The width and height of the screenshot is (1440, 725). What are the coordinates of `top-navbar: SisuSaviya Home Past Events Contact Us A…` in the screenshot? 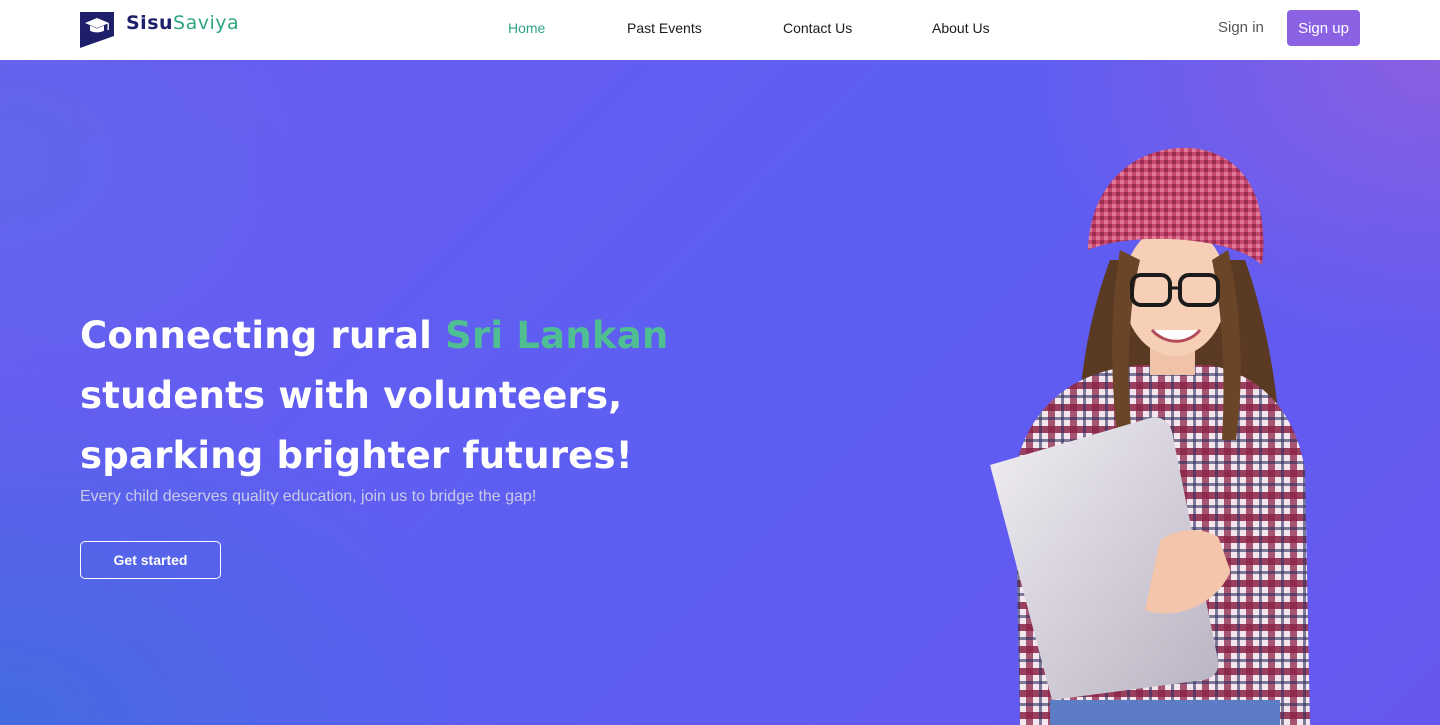 It's located at (720, 30).